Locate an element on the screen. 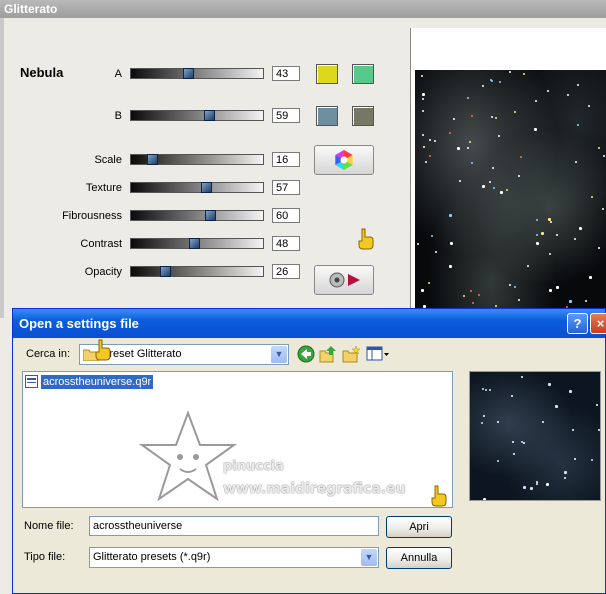 The image size is (606, 594). dialog-title: Open a settings file is located at coordinates (309, 323).